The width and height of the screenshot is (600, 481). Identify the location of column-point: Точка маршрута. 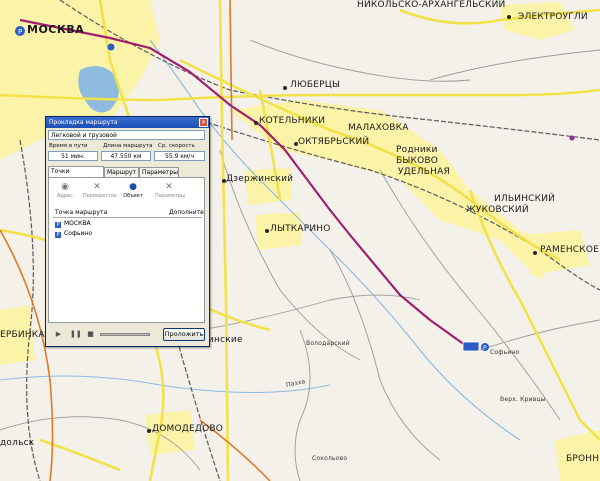
(81, 212).